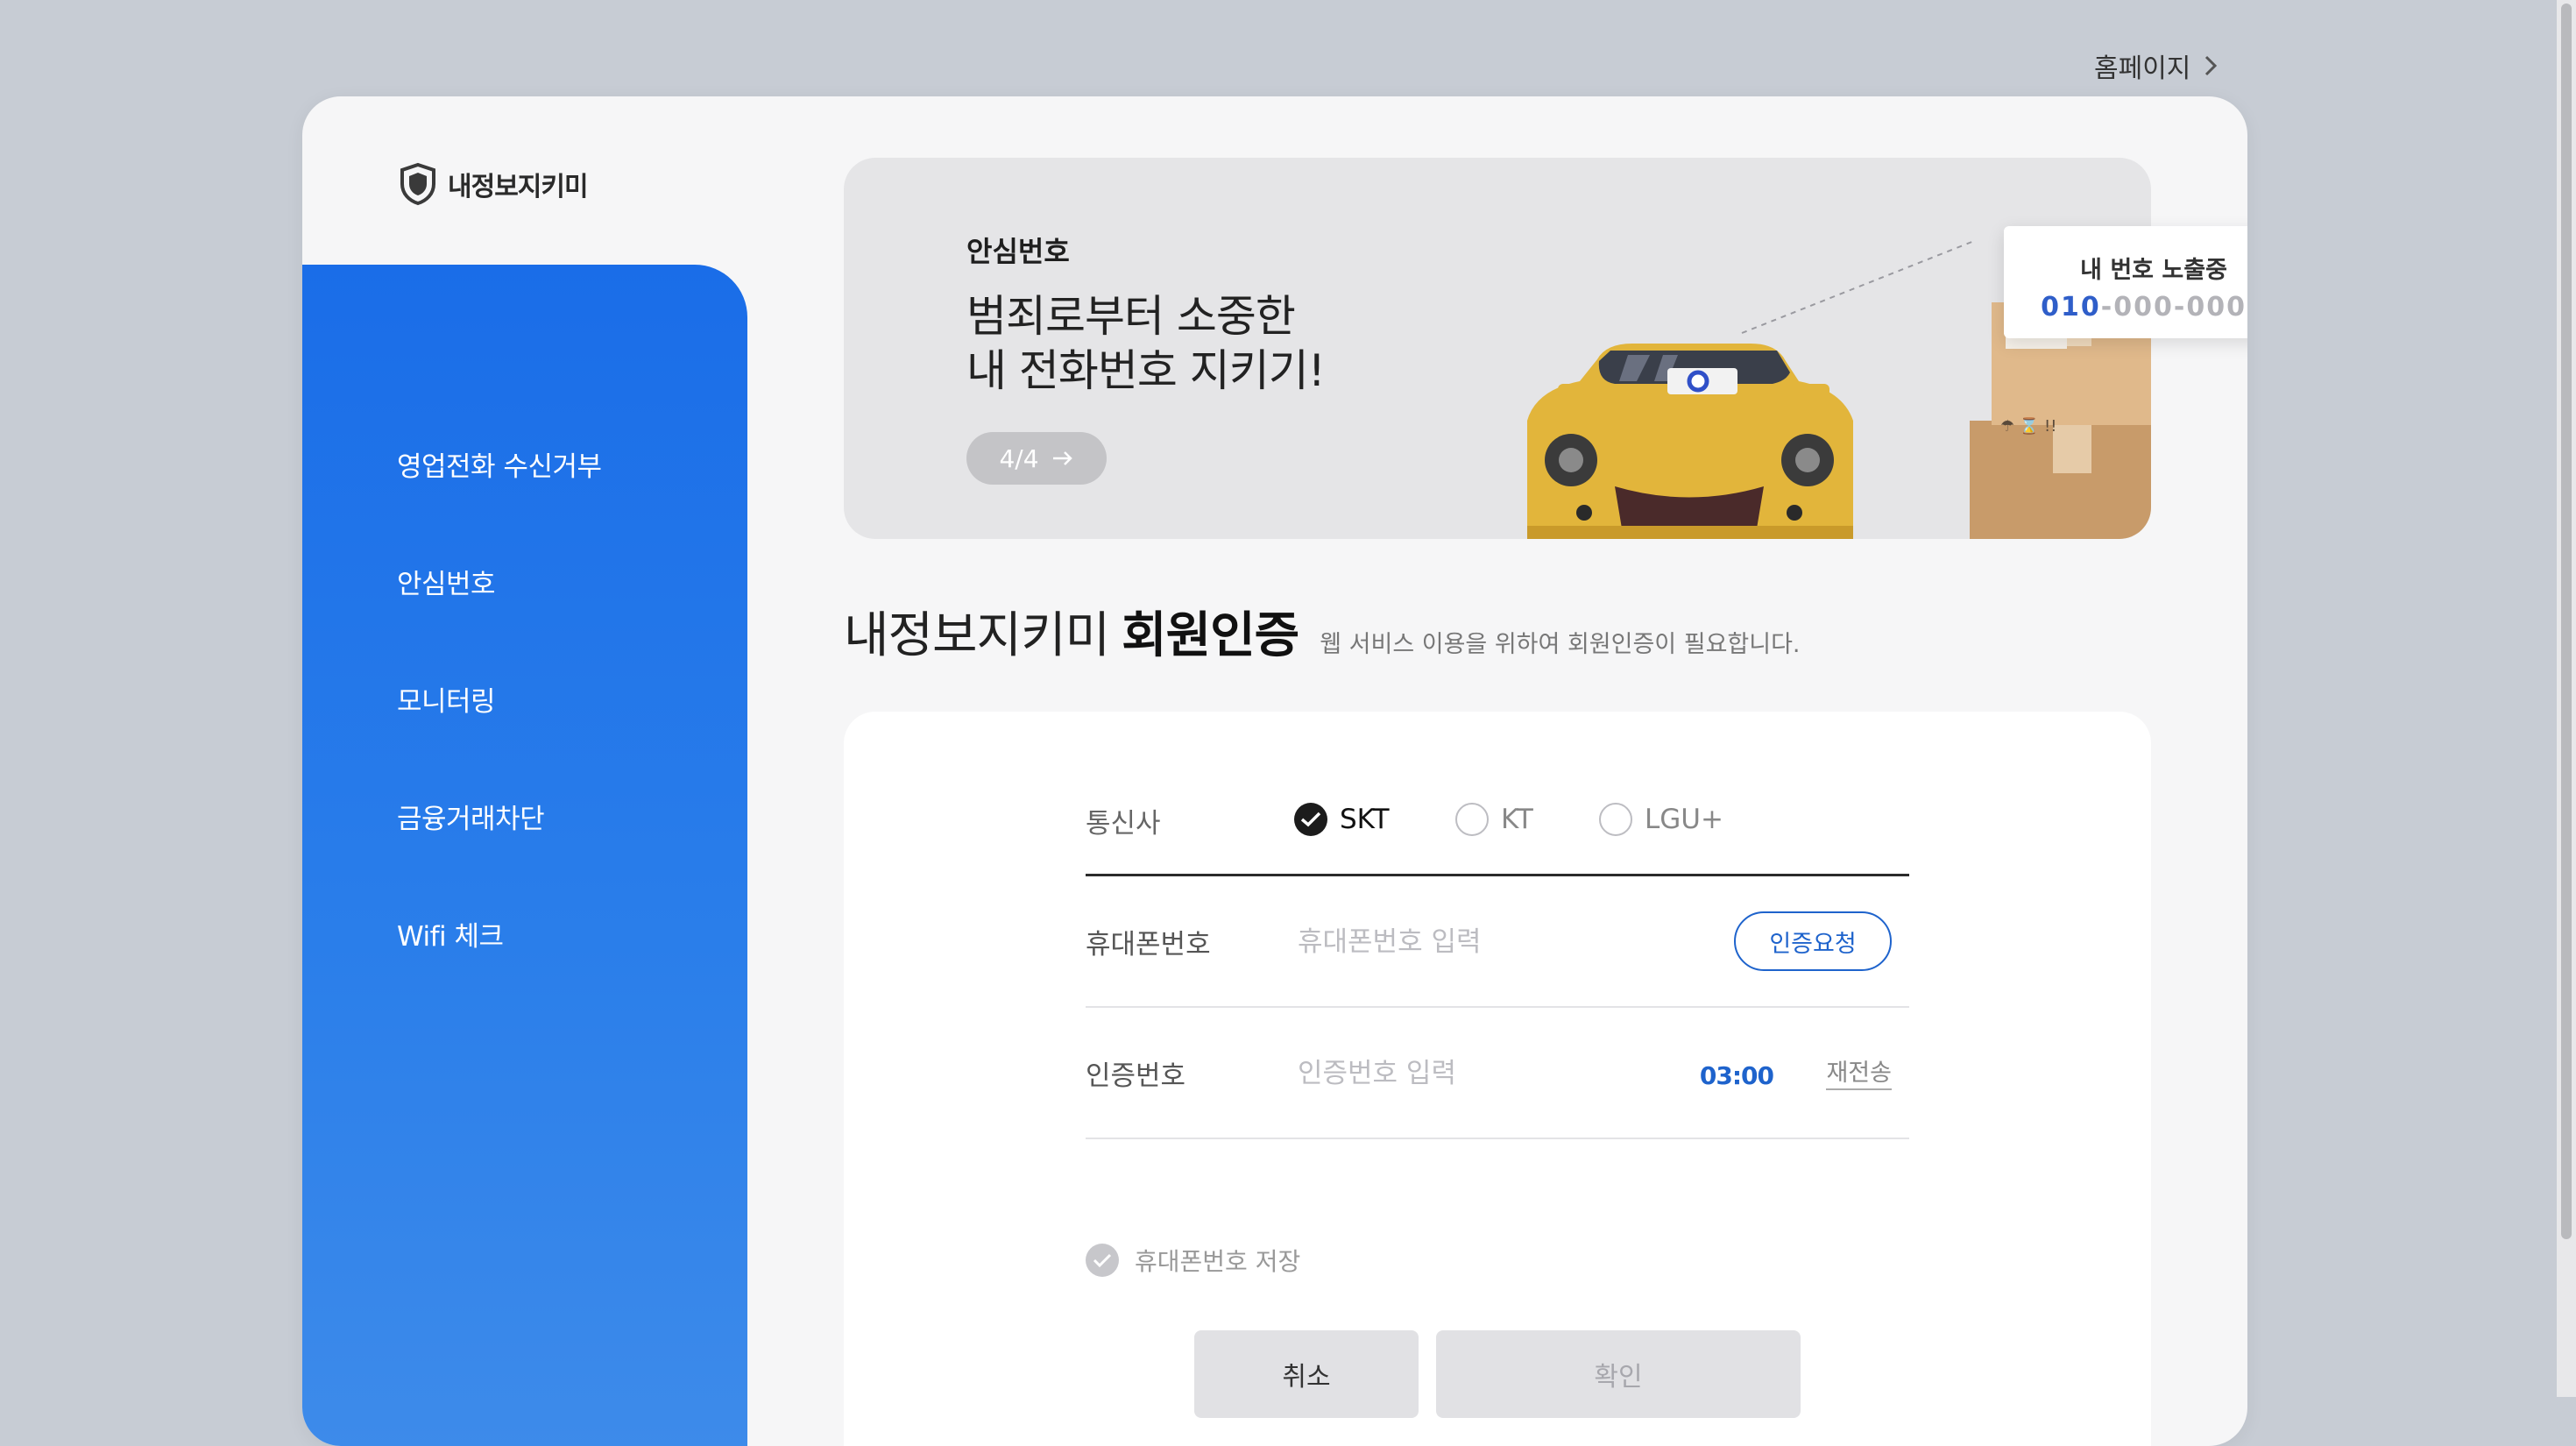 This screenshot has height=1446, width=2576. I want to click on confirm-button: 확인, so click(1618, 1374).